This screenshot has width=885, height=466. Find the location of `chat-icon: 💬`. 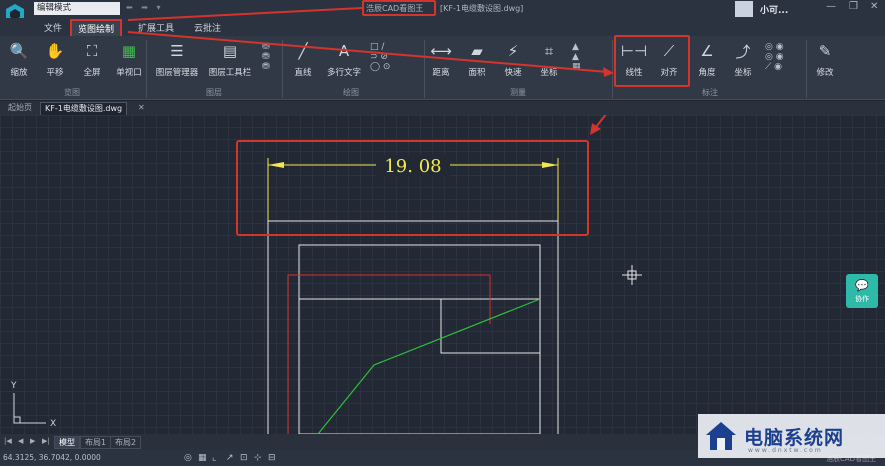

chat-icon: 💬 is located at coordinates (862, 285).